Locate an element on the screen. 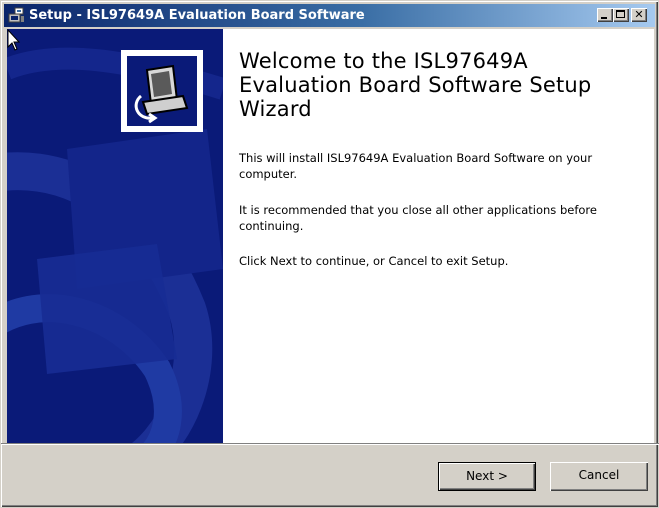 The image size is (659, 508). close-icon: ✕ is located at coordinates (639, 14).